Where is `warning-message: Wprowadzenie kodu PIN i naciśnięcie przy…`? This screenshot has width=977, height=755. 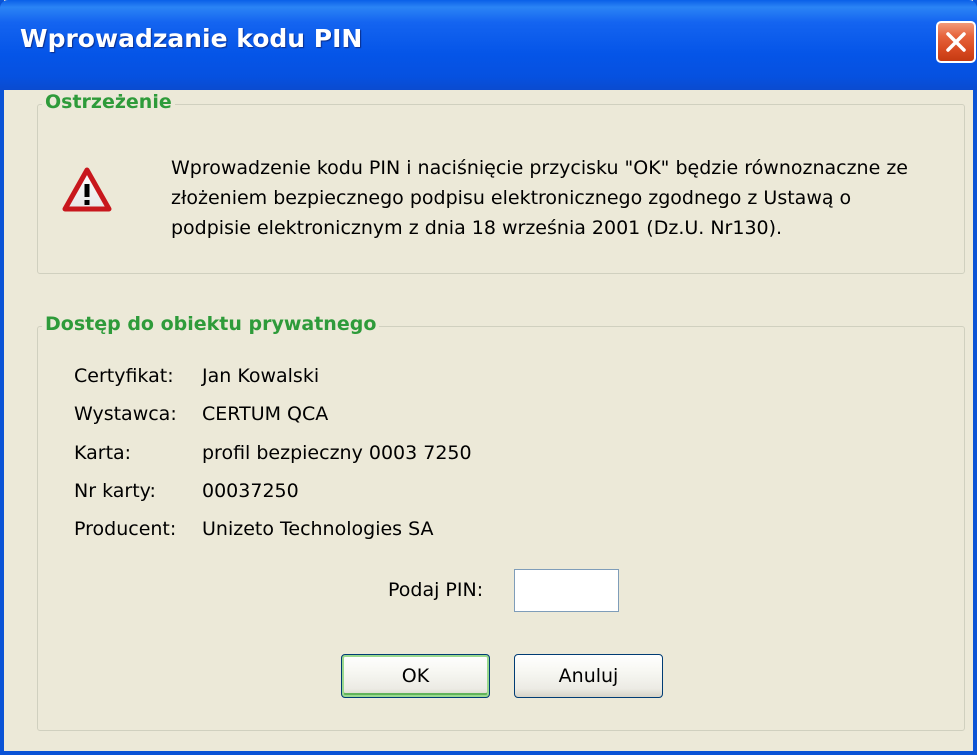 warning-message: Wprowadzenie kodu PIN i naciśnięcie przy… is located at coordinates (561, 198).